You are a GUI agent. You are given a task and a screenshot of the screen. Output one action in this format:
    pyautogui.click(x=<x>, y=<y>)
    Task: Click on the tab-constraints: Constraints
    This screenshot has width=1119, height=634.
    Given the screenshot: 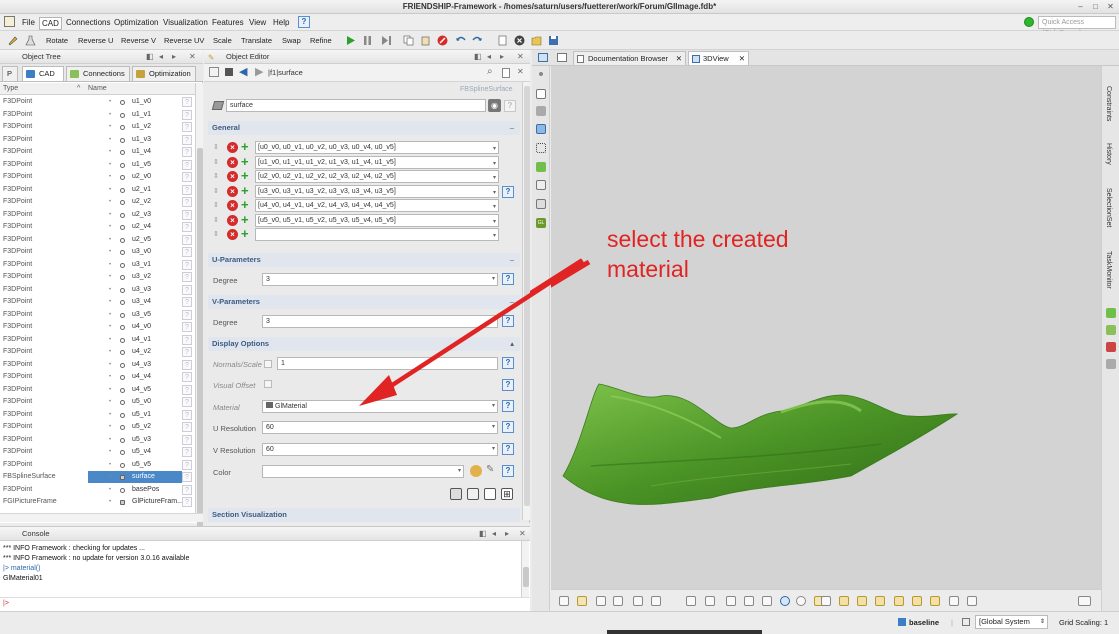 What is the action you would take?
    pyautogui.click(x=1108, y=103)
    